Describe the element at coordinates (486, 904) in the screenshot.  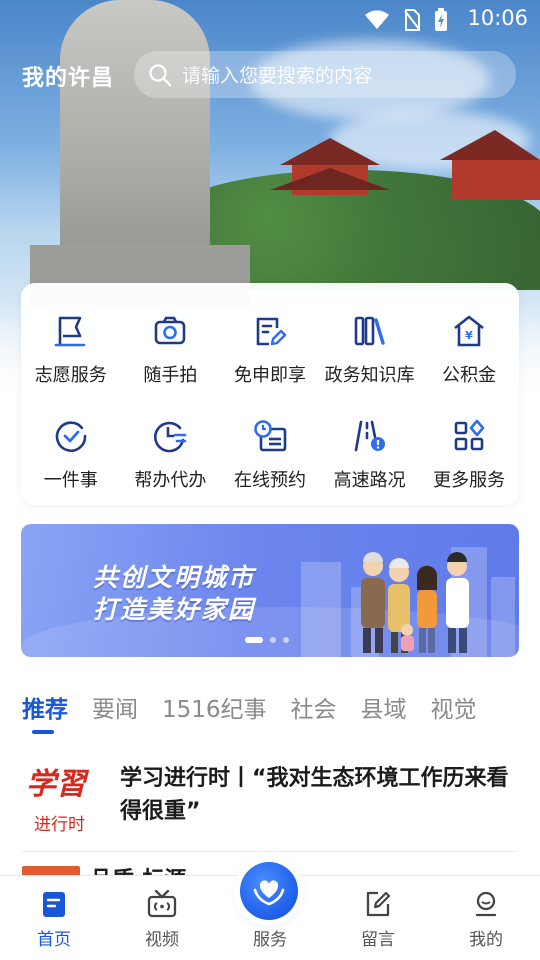
I see `user-icon` at that location.